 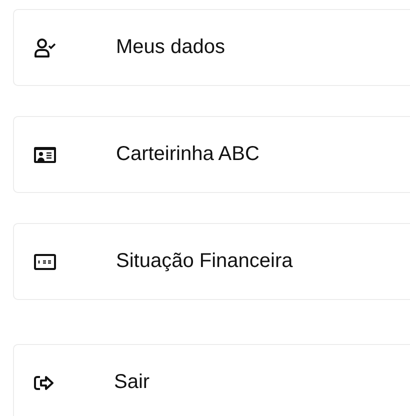 I want to click on menu-label: Carteirinha ABC, so click(x=188, y=154).